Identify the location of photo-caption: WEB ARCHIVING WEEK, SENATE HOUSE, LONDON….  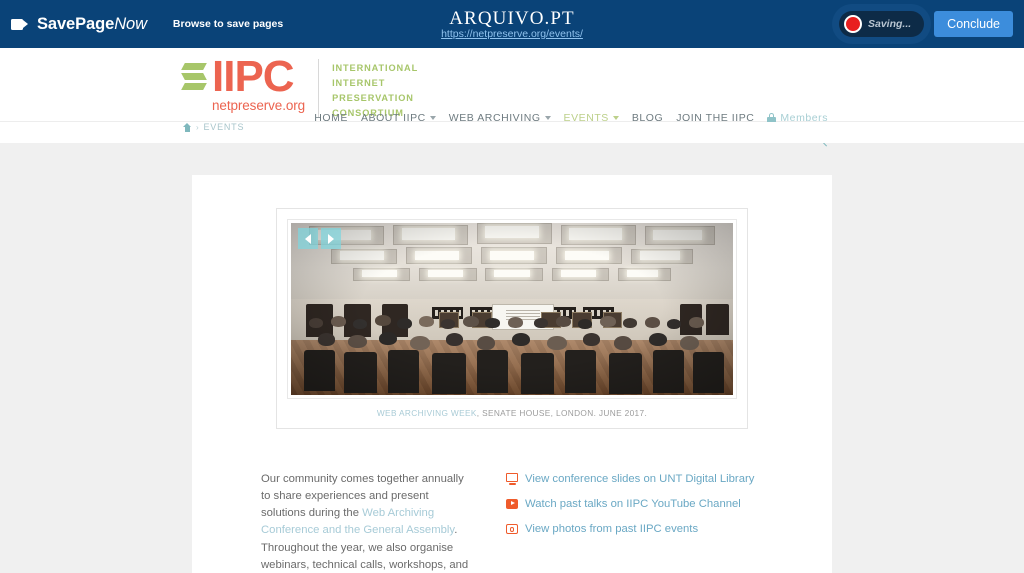
(512, 413).